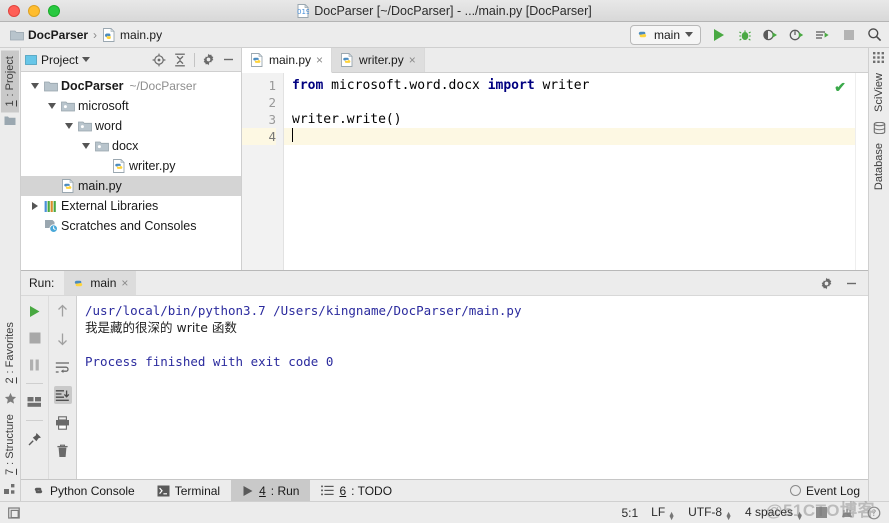 This screenshot has height=523, width=889. I want to click on tool-window-label: : Project, so click(10, 76).